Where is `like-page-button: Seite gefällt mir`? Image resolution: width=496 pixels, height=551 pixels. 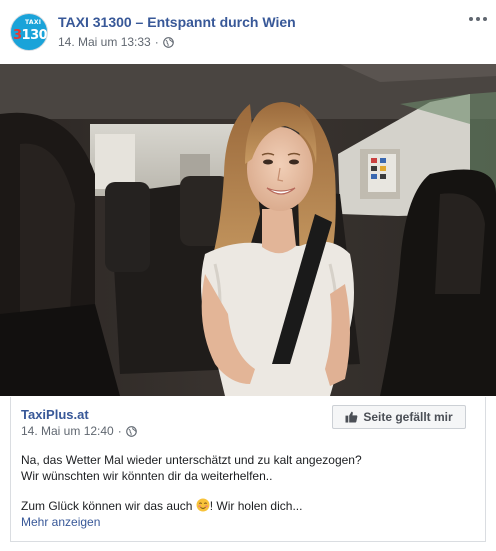
like-page-button: Seite gefällt mir is located at coordinates (399, 417).